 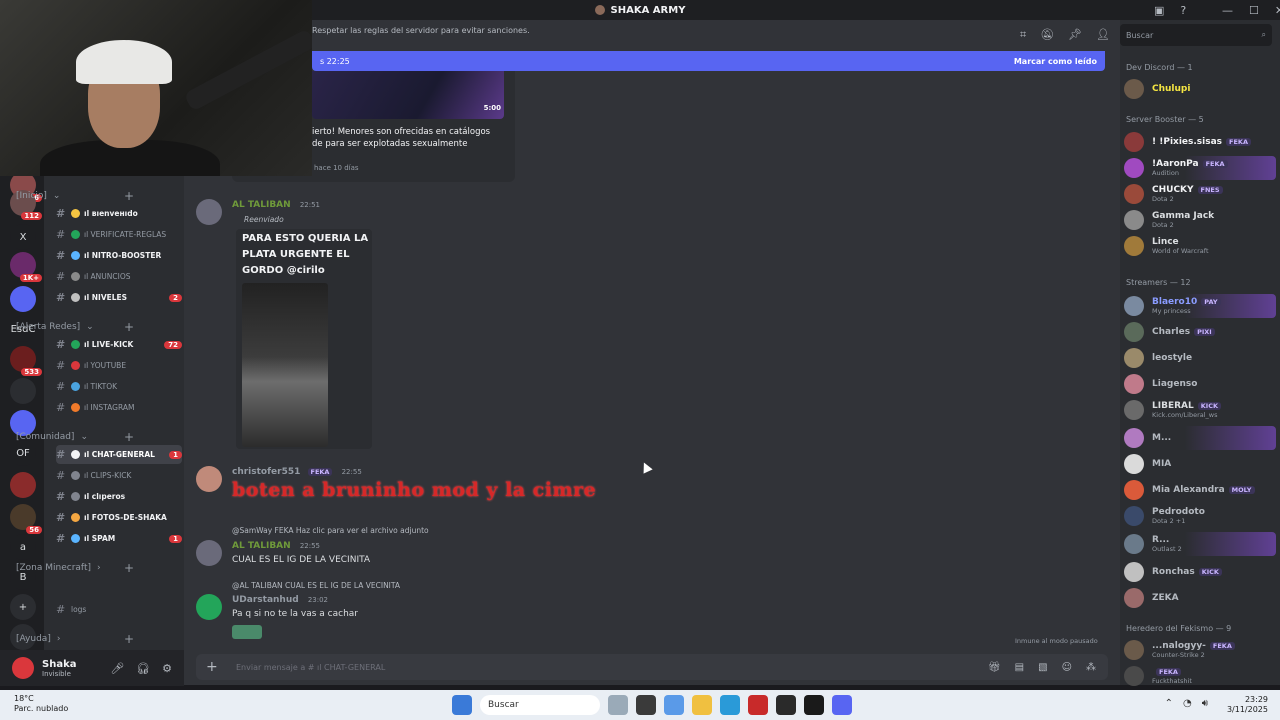 What do you see at coordinates (1200, 142) in the screenshot?
I see `member-item: ! !Pixies.sisas FEKA` at bounding box center [1200, 142].